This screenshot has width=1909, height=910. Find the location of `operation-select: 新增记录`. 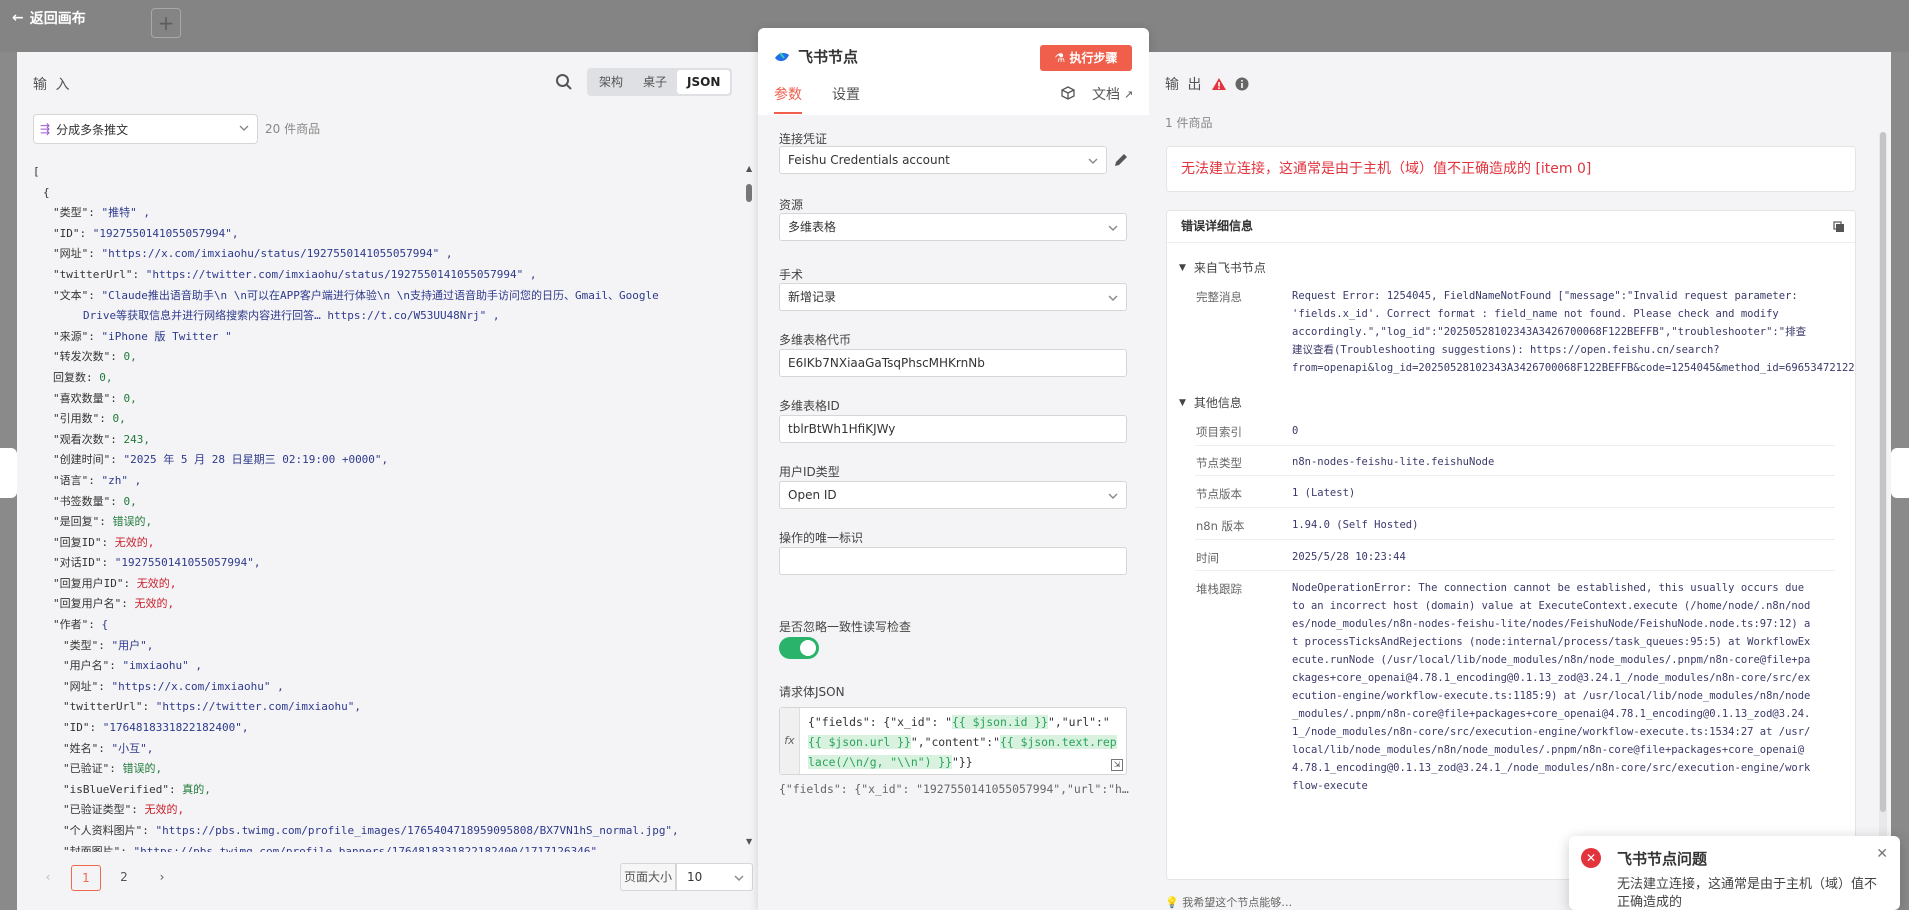

operation-select: 新增记录 is located at coordinates (953, 297).